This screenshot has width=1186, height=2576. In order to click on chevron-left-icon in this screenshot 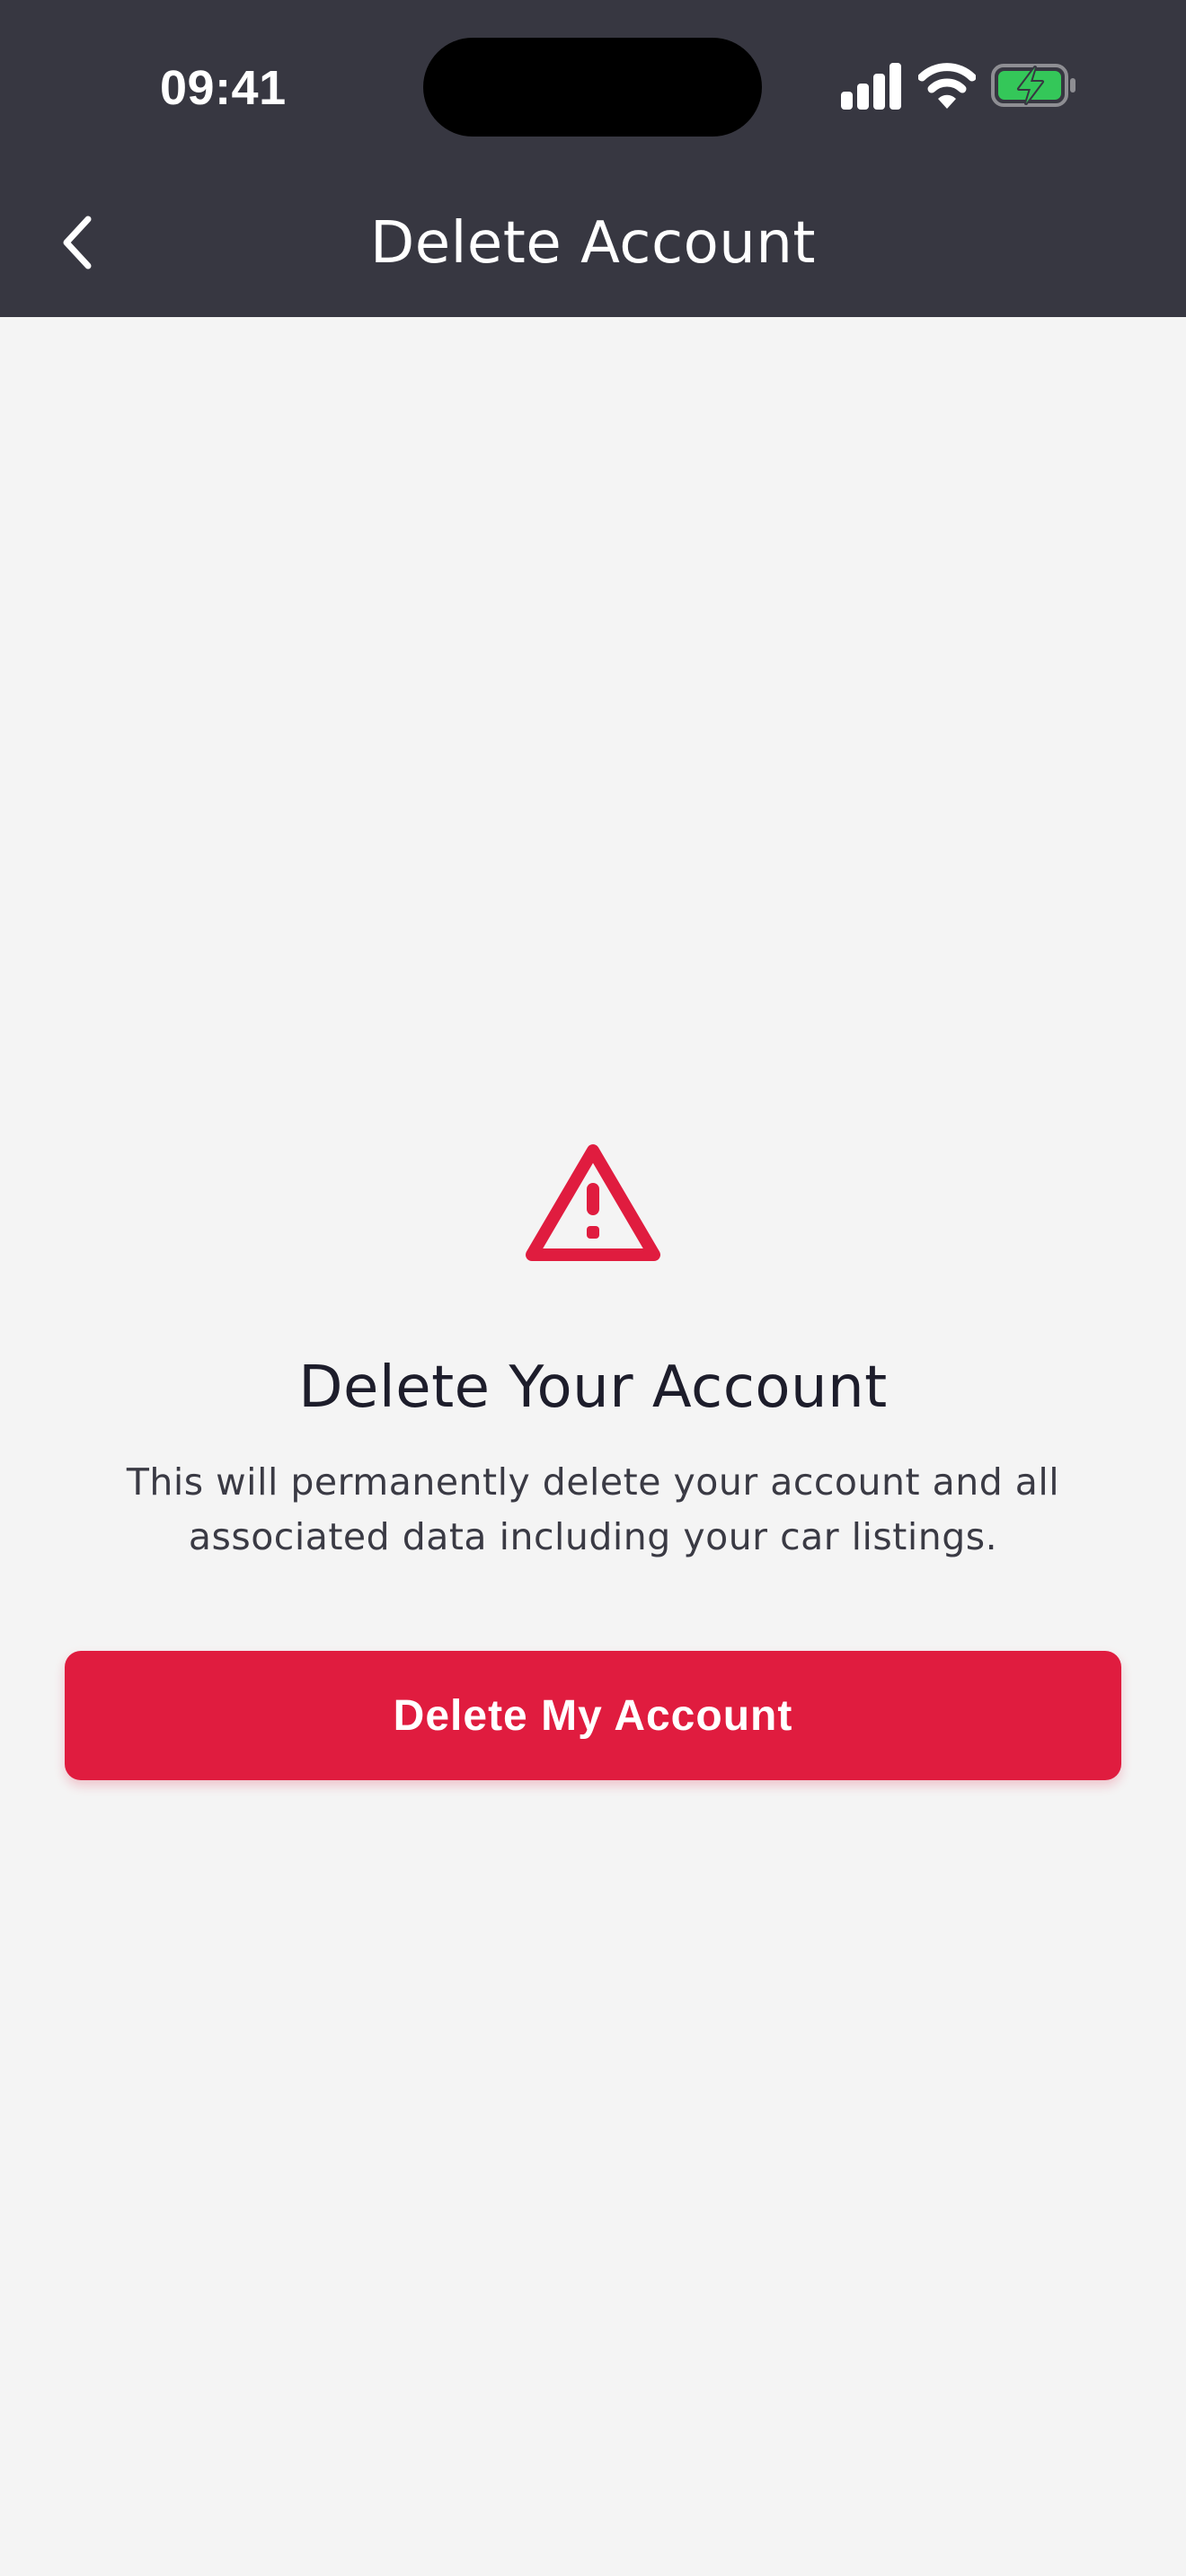, I will do `click(77, 242)`.